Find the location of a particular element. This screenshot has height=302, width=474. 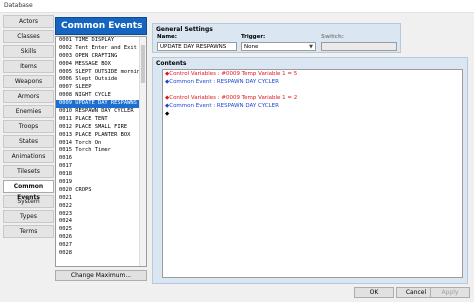

tab-types: Types is located at coordinates (28, 216).